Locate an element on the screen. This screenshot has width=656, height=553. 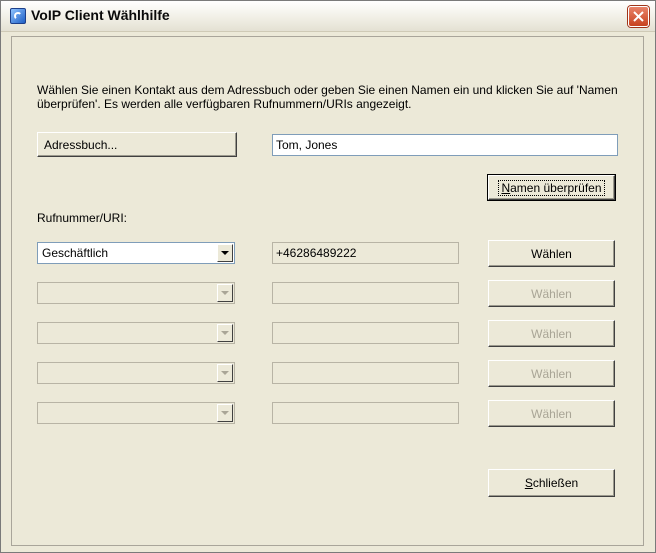
dial-button-3: Wählen is located at coordinates (551, 333).